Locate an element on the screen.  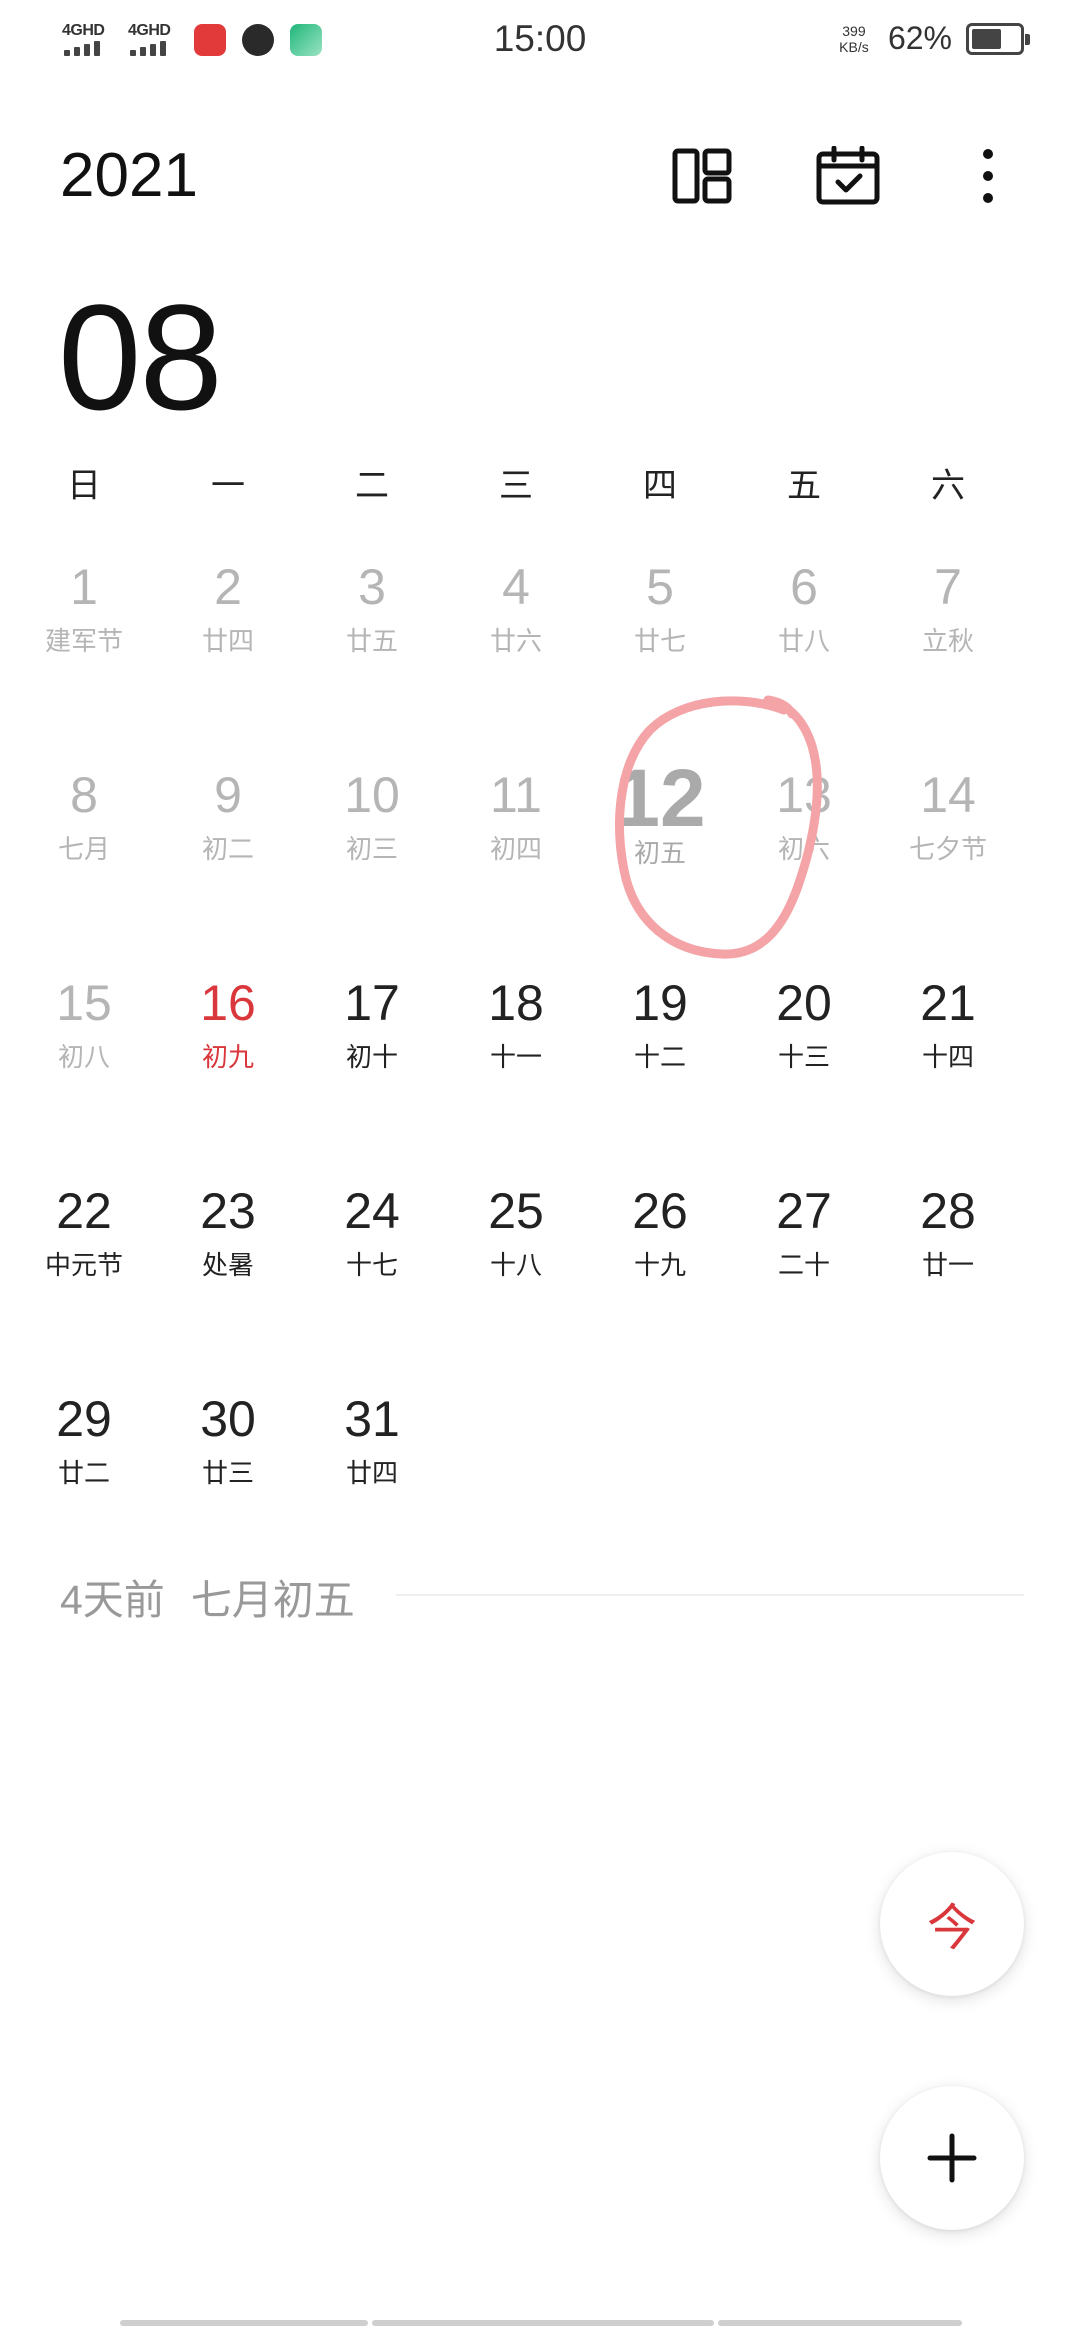
battery-percent: 62% is located at coordinates (919, 38).